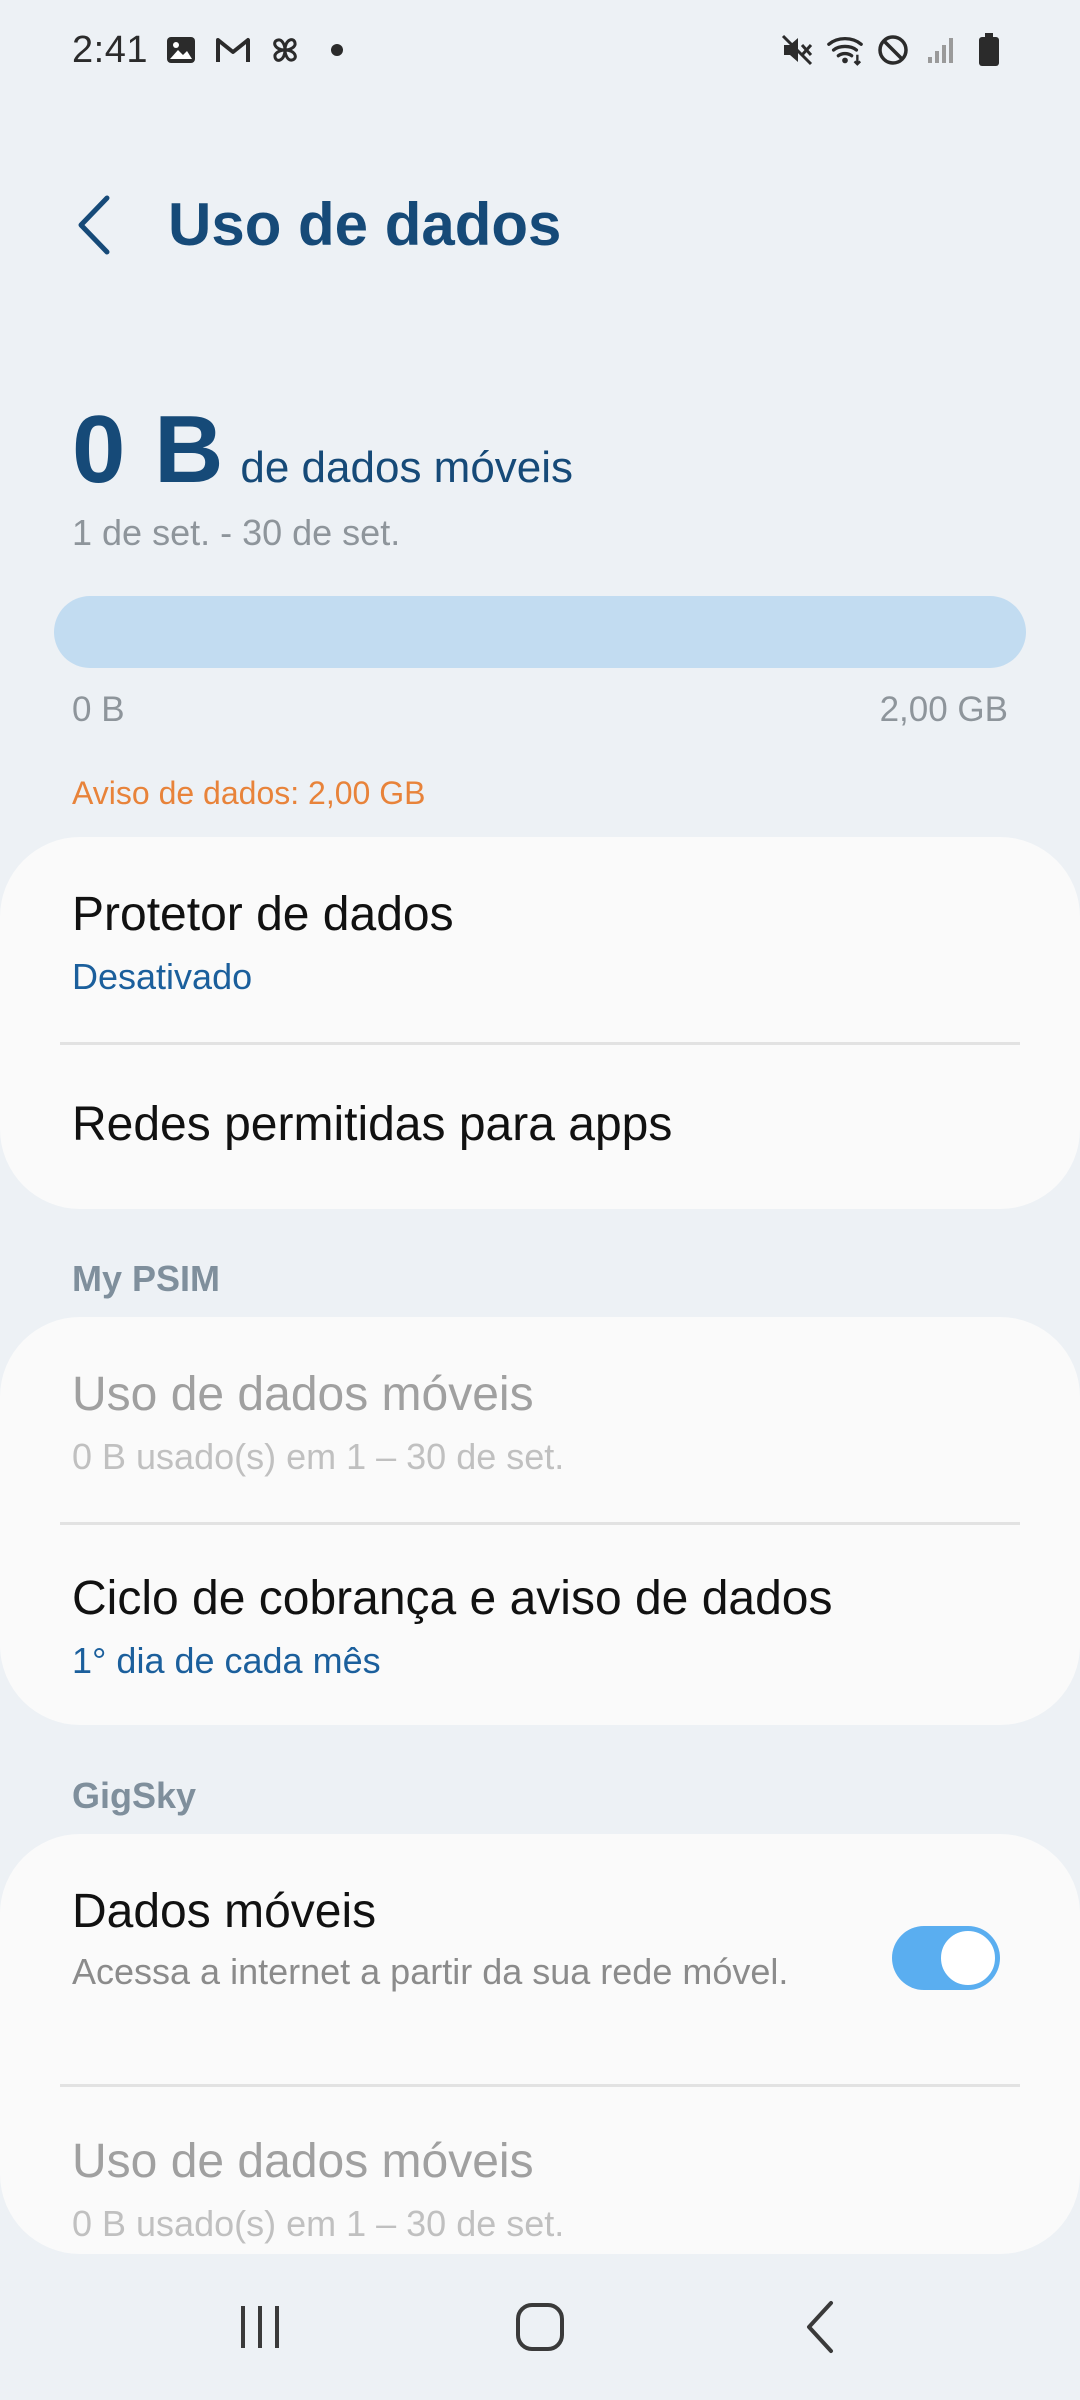 This screenshot has height=2400, width=1080. What do you see at coordinates (146, 1278) in the screenshot?
I see `section-header-sim1: My PSIM` at bounding box center [146, 1278].